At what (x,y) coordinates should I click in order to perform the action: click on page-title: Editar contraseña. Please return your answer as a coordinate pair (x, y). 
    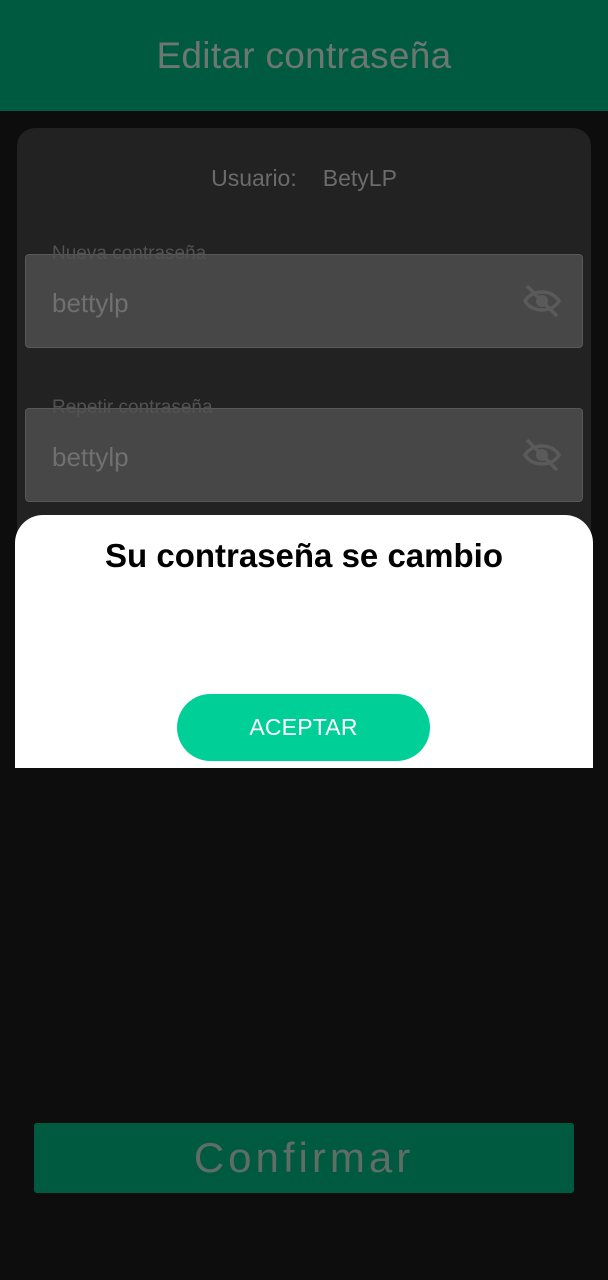
    Looking at the image, I should click on (304, 55).